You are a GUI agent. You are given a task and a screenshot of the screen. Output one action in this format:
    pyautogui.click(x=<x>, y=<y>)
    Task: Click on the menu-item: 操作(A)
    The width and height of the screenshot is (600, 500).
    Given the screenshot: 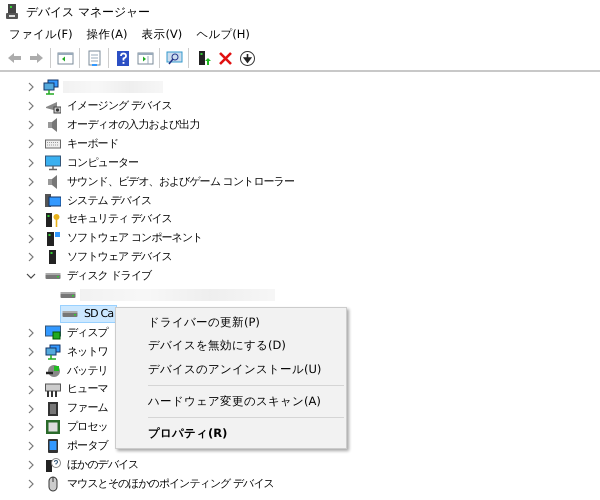 What is the action you would take?
    pyautogui.click(x=107, y=35)
    